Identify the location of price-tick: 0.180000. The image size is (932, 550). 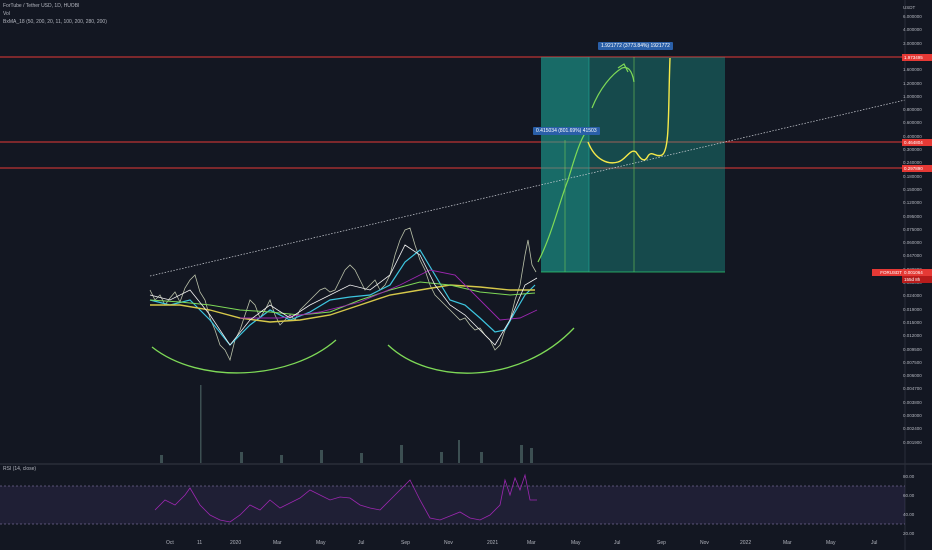
(912, 176).